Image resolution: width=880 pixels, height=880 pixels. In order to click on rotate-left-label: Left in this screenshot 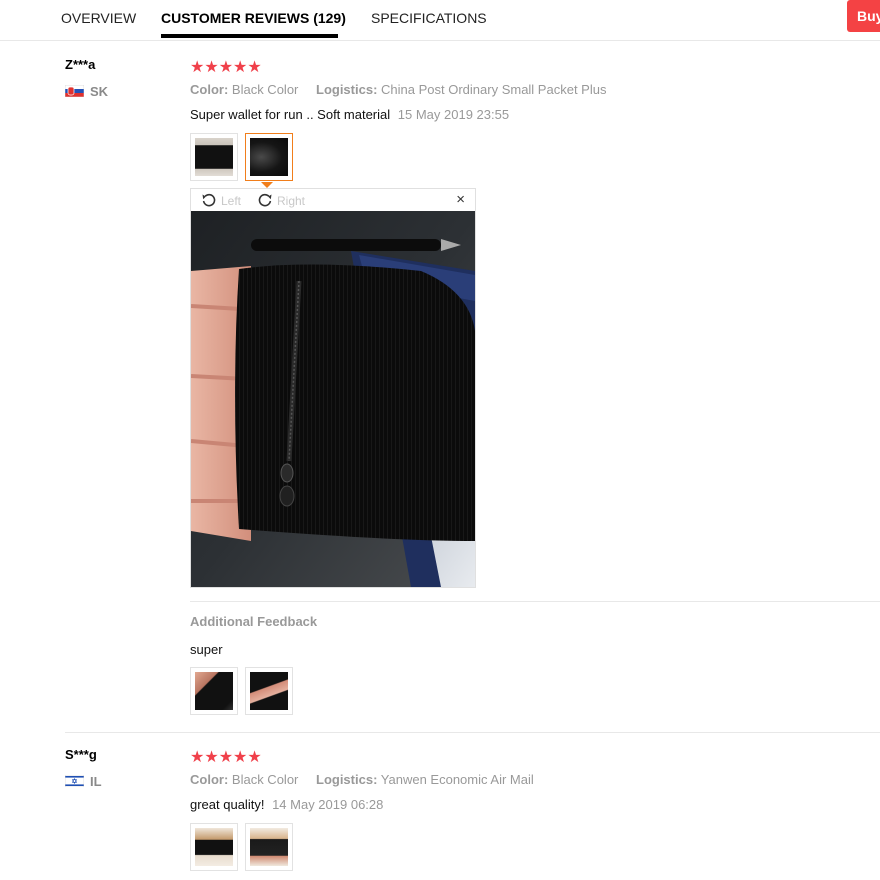, I will do `click(231, 201)`.